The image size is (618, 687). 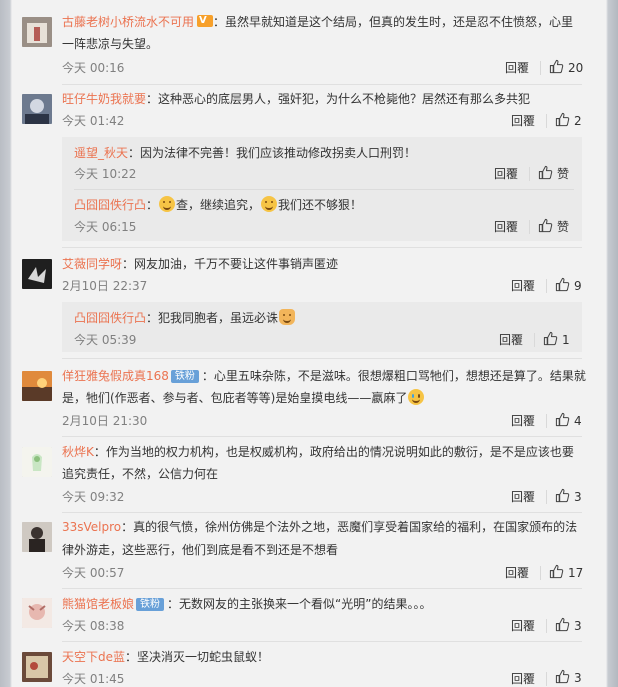 What do you see at coordinates (416, 397) in the screenshot?
I see `crying-laugh-emoji-icon` at bounding box center [416, 397].